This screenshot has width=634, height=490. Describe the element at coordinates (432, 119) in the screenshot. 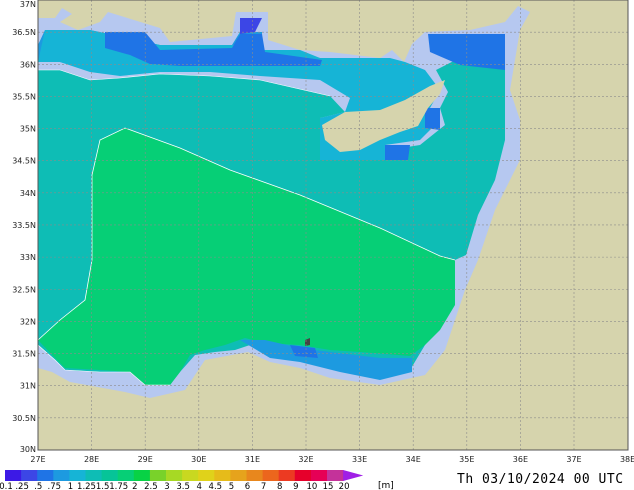

I see `sea-patch-cyprus-e` at that location.